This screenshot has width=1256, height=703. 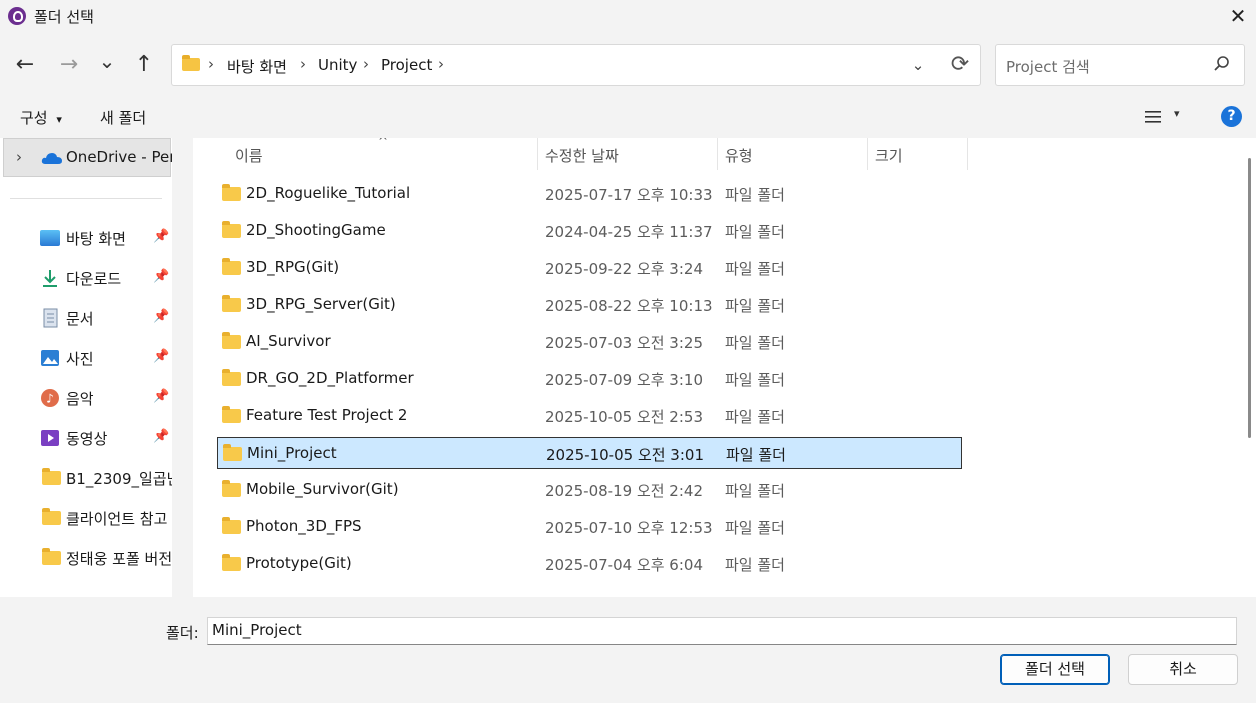 I want to click on row-name: DR_GO_2D_Platformer, so click(x=330, y=378).